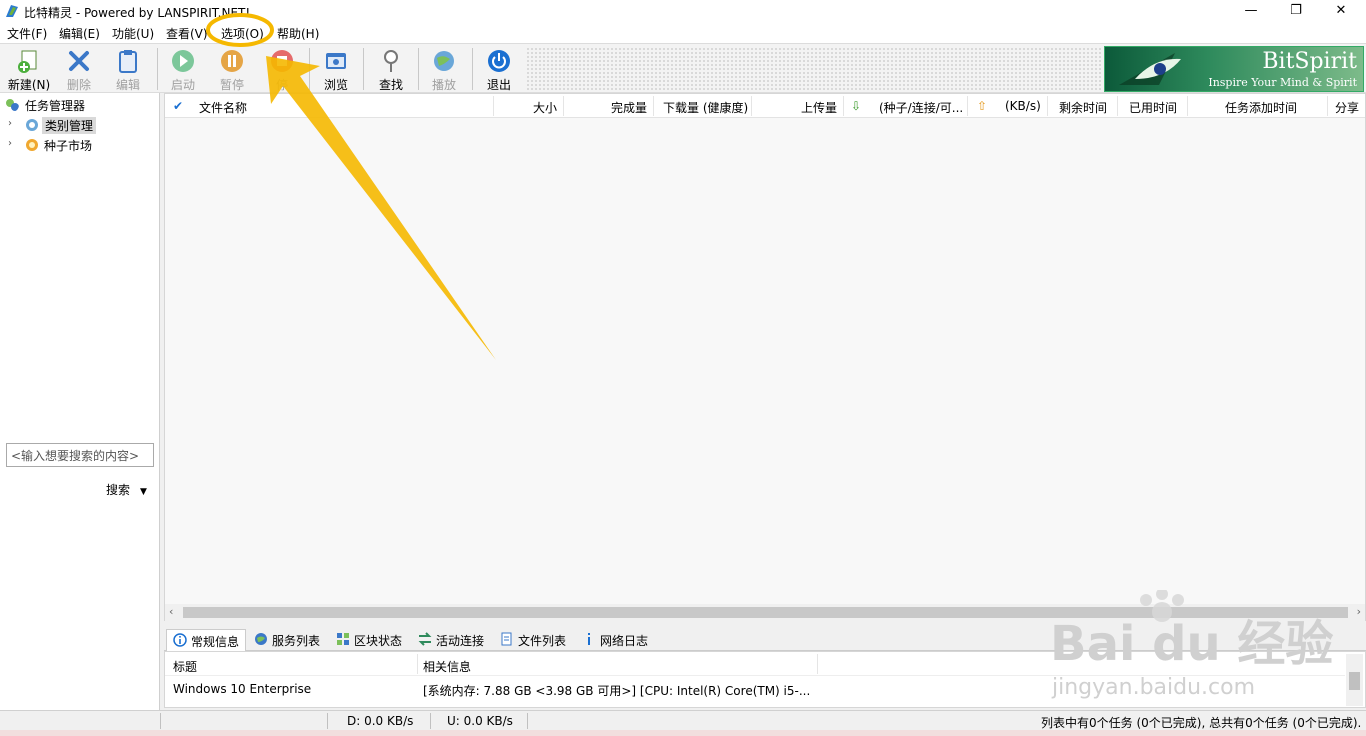  I want to click on column-downloaded: 下载量 (健康度), so click(705, 107).